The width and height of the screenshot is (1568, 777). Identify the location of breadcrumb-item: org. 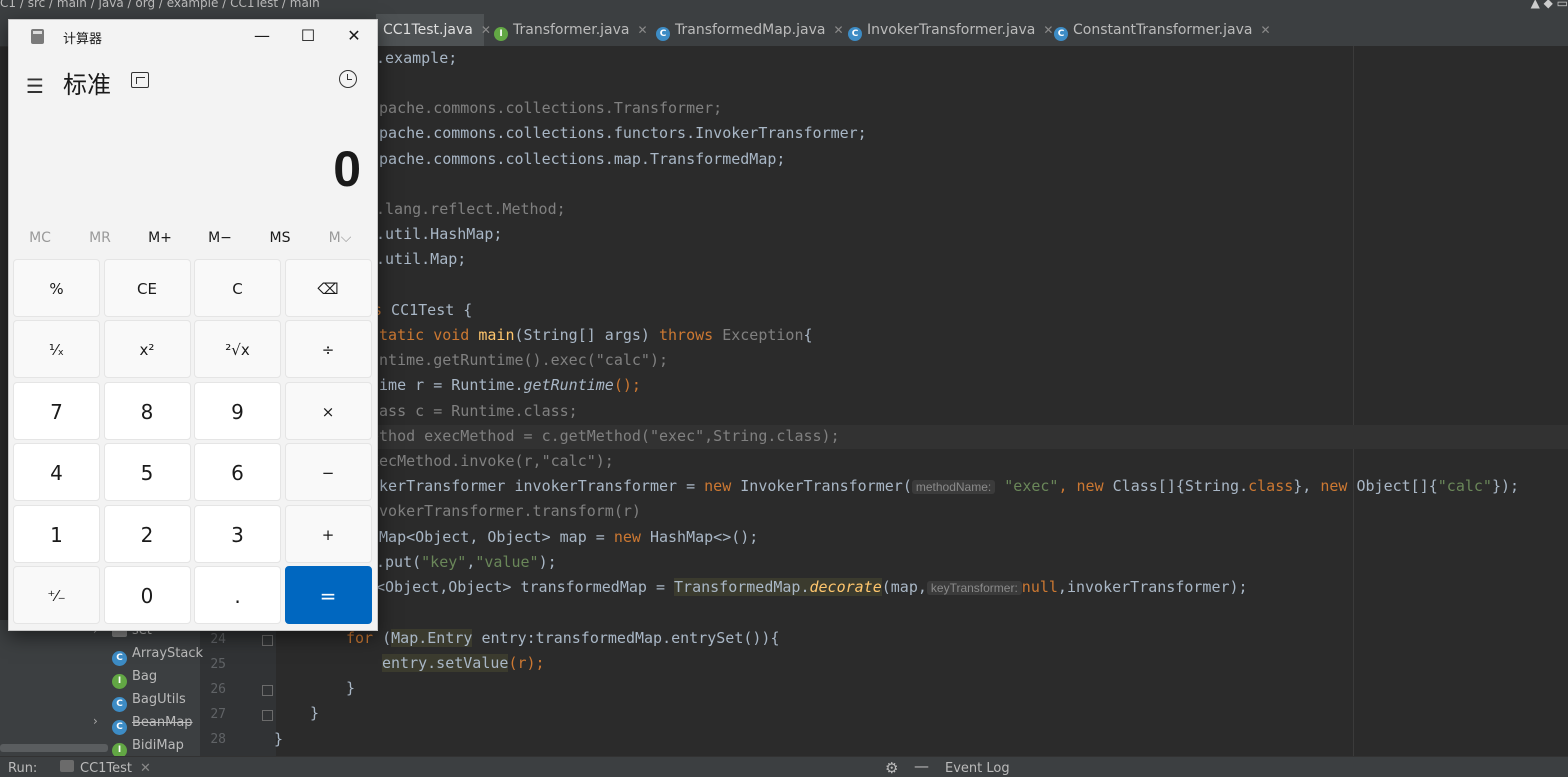
(145, 5).